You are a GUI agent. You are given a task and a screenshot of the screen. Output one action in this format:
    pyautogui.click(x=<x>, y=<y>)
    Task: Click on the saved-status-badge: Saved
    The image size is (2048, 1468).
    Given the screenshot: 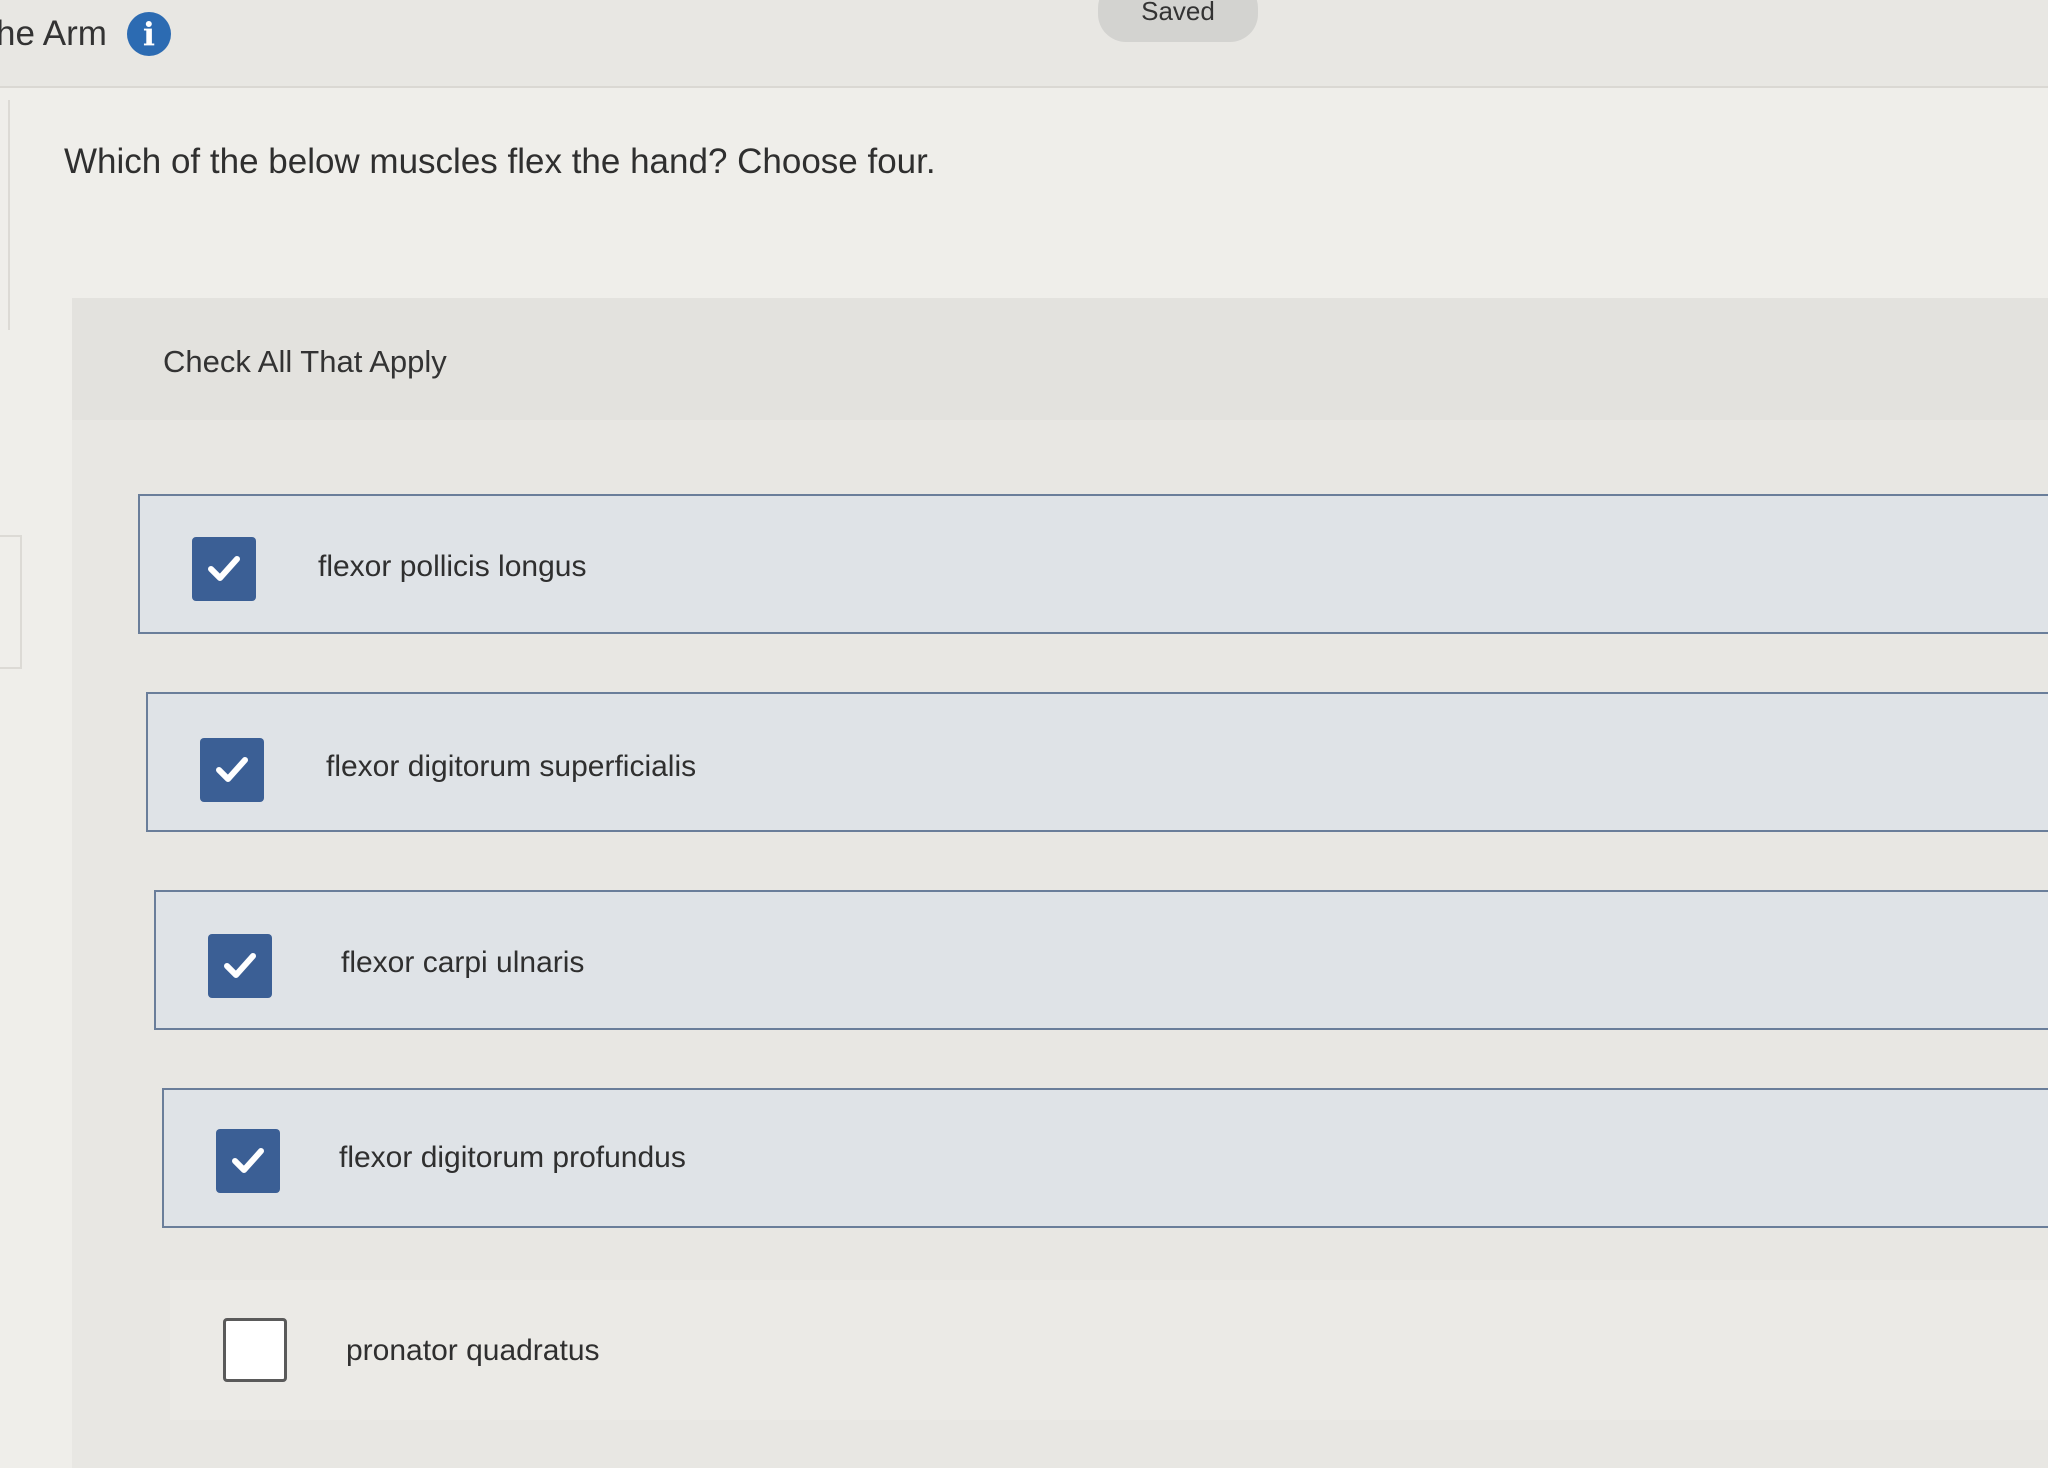 What is the action you would take?
    pyautogui.click(x=1178, y=21)
    